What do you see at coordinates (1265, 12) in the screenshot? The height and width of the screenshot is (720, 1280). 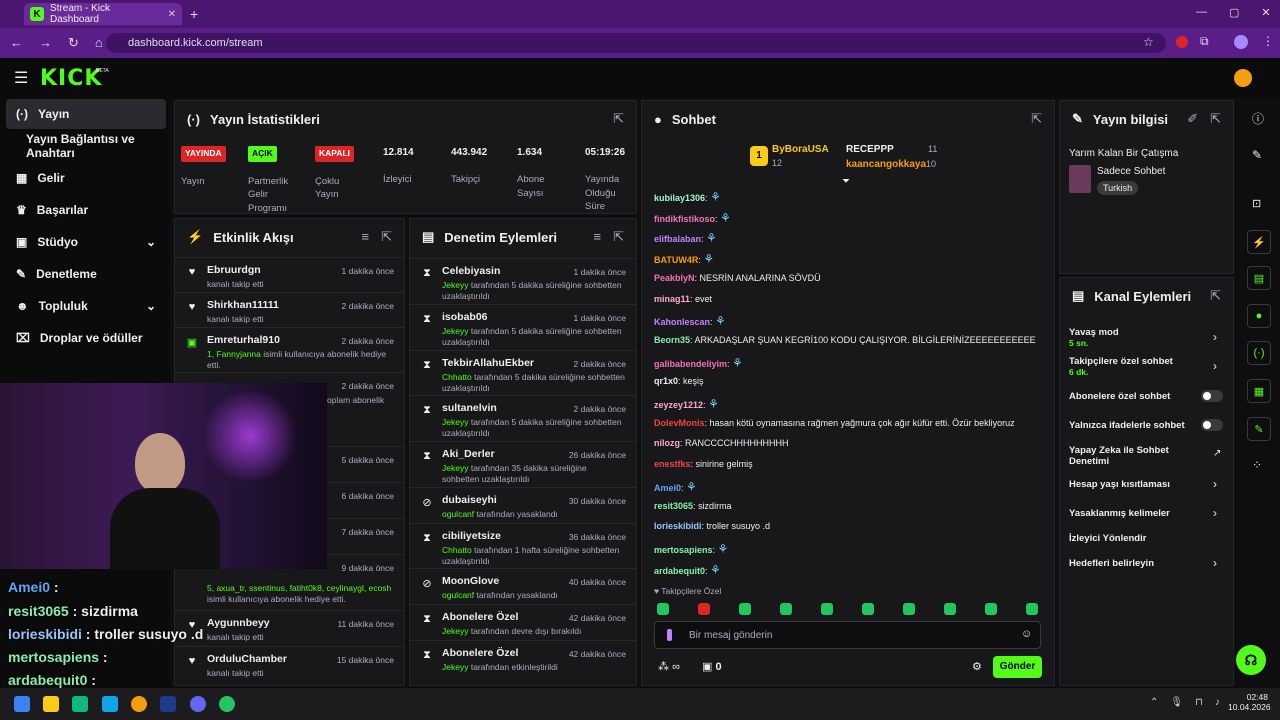 I see `window-close-icon: ✕` at bounding box center [1265, 12].